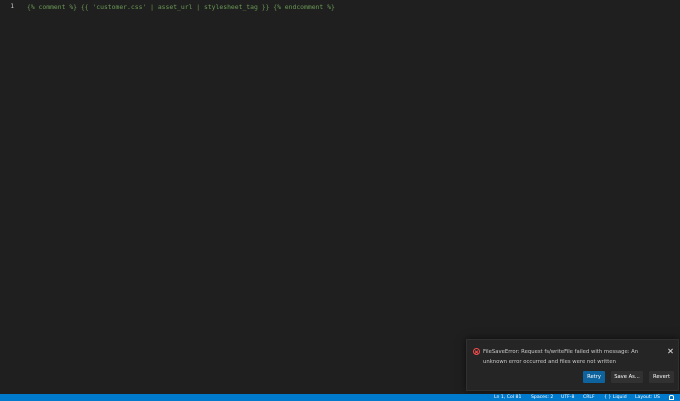  I want to click on encoding-setting: UTF-8, so click(567, 397).